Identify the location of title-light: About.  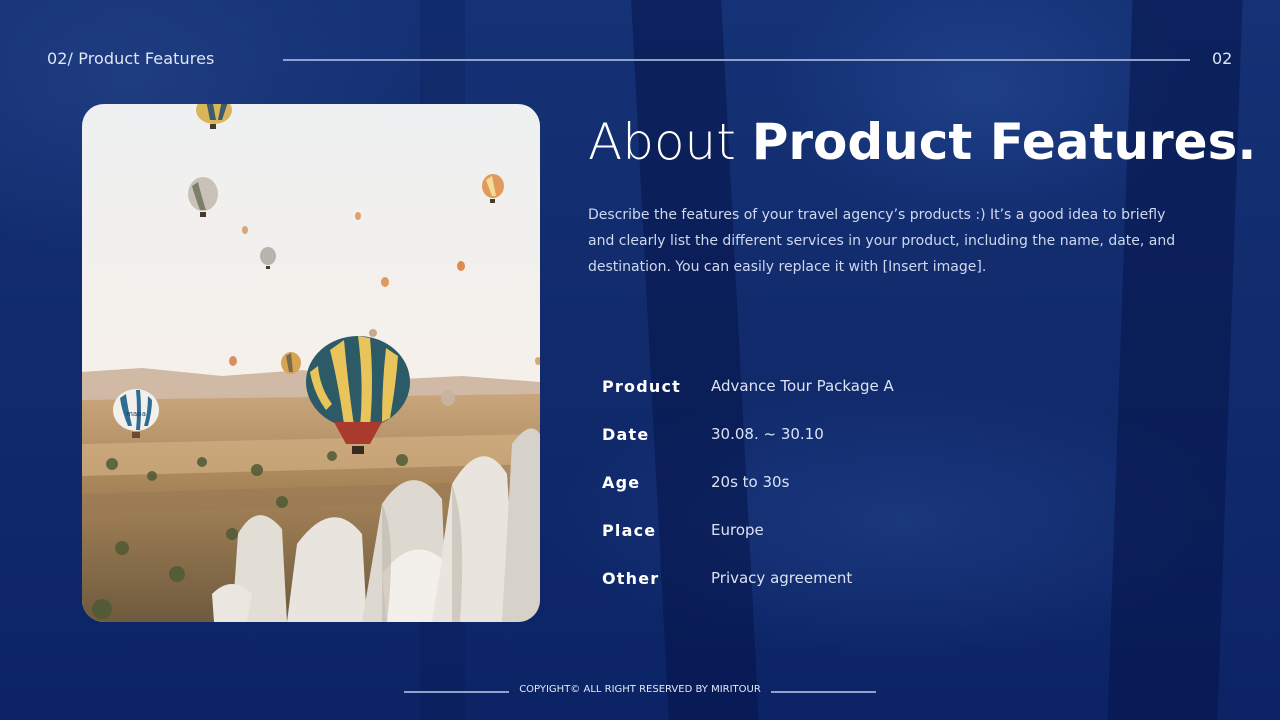
(662, 142).